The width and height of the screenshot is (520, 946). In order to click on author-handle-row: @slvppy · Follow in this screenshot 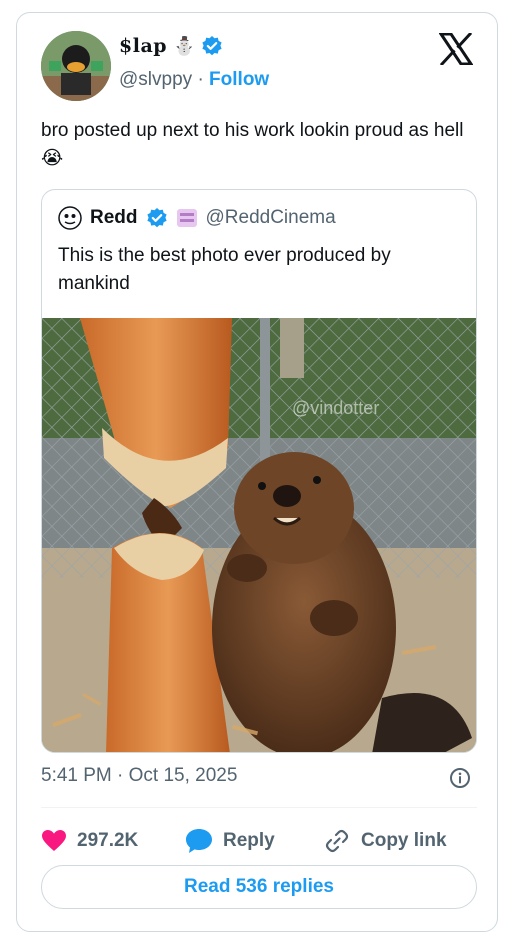, I will do `click(194, 80)`.